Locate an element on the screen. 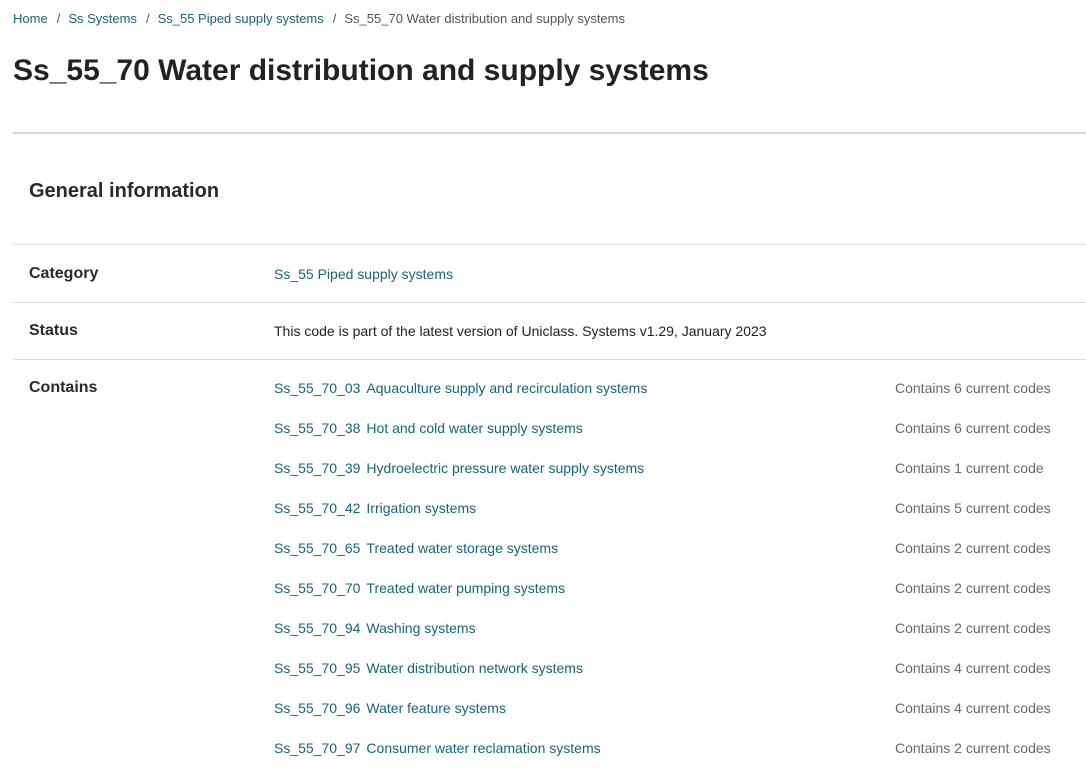 The height and width of the screenshot is (778, 1086). contains-item-code: Ss_55_70_42 is located at coordinates (317, 508).